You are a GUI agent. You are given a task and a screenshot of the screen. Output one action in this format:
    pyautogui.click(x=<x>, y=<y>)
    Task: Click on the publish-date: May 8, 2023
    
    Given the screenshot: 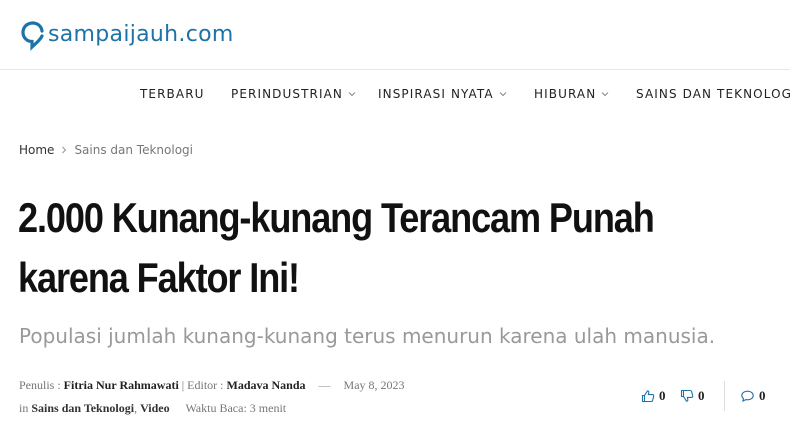 What is the action you would take?
    pyautogui.click(x=374, y=385)
    